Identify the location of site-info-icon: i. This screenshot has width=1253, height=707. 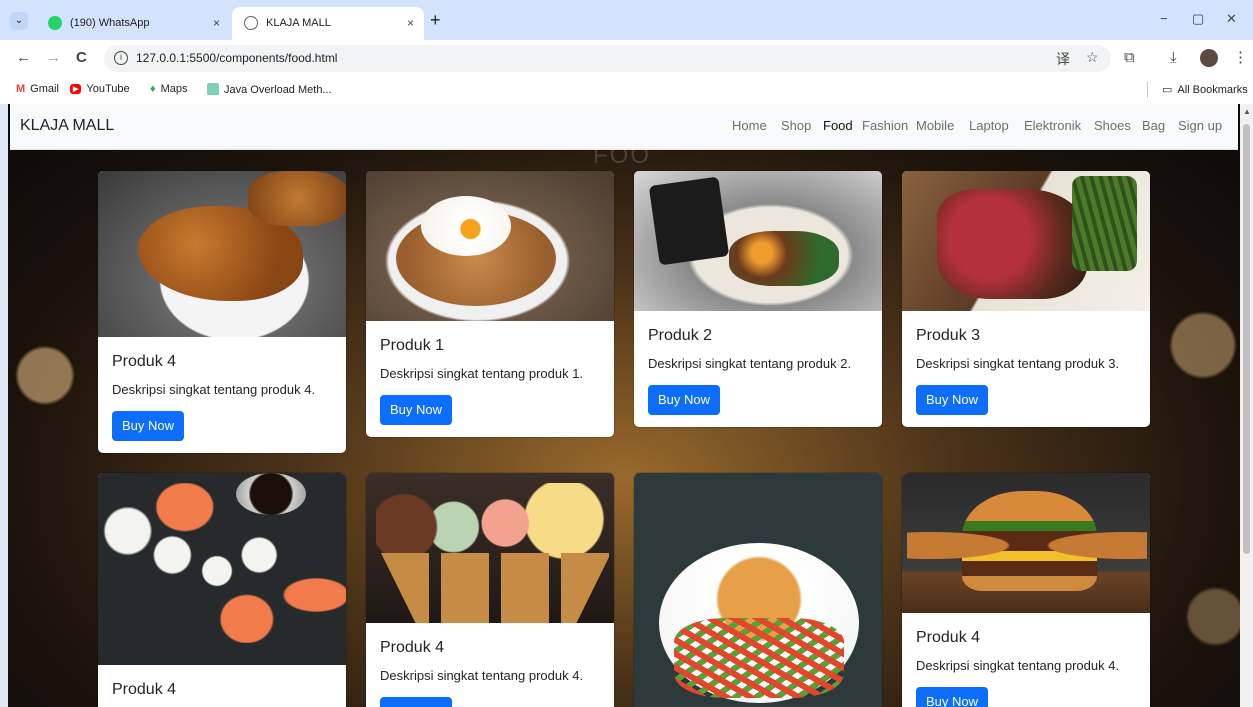
(121, 58).